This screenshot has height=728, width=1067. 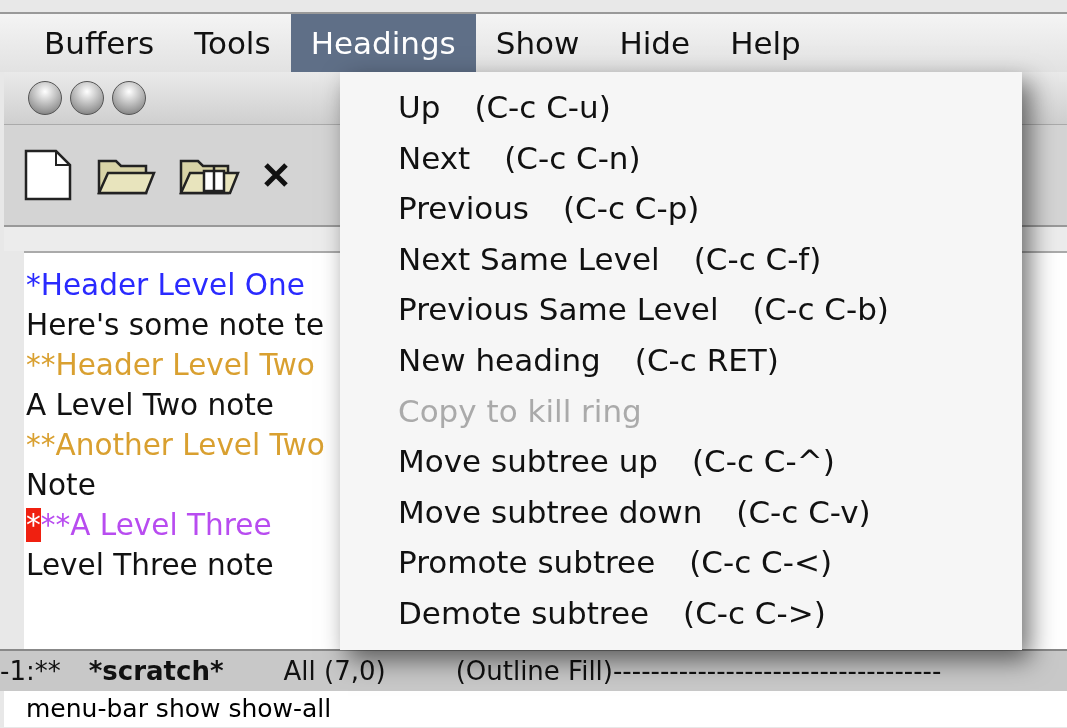 I want to click on mode-line-status: -1:**, so click(x=30, y=671).